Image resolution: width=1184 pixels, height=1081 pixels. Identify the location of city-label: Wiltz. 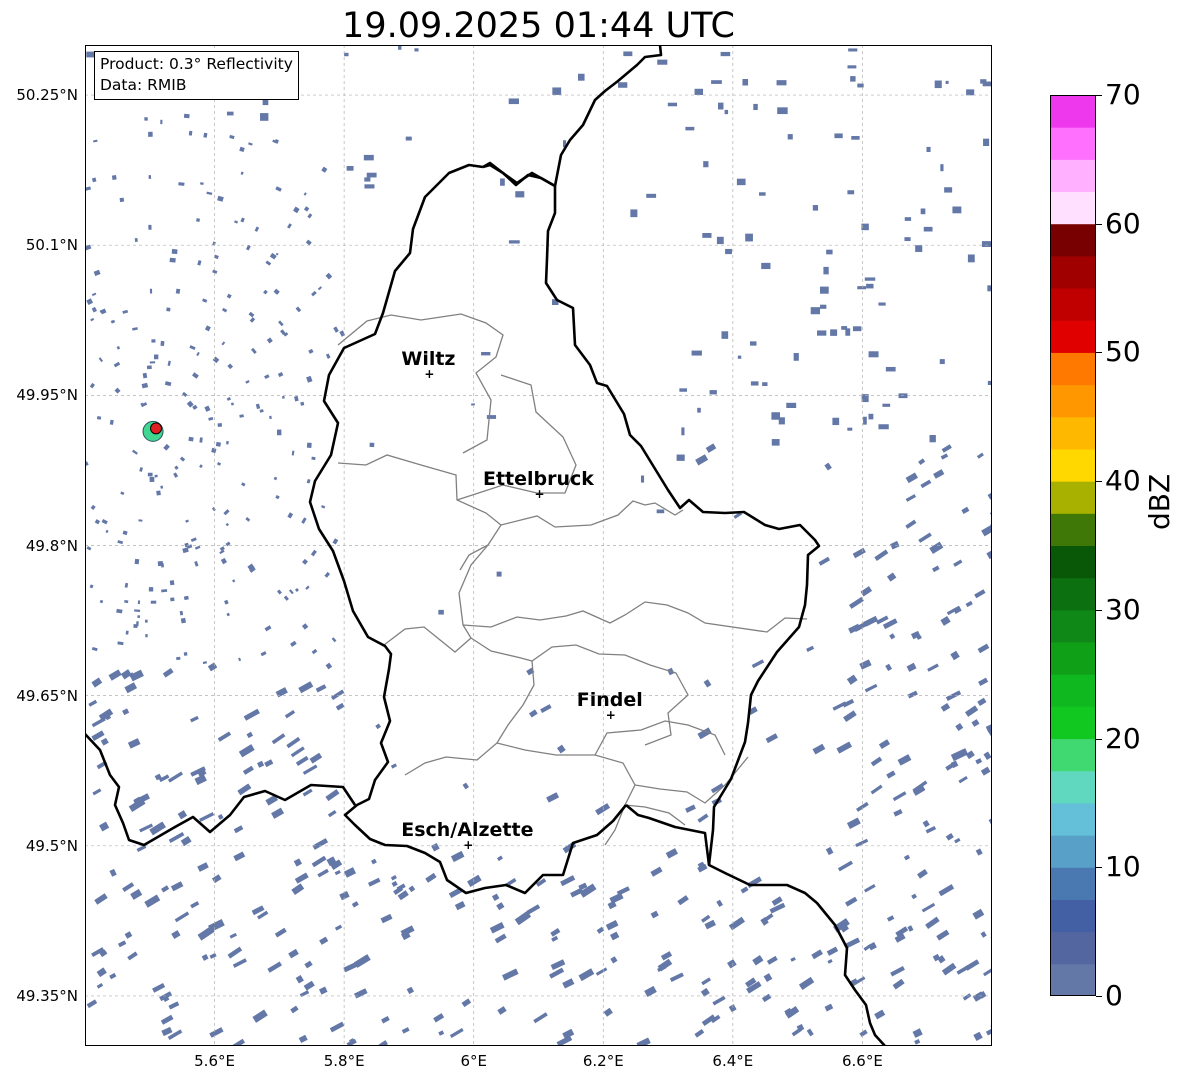
(428, 359).